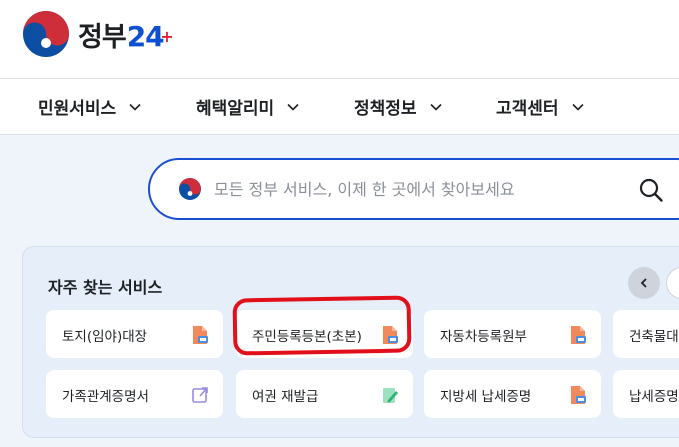 Image resolution: width=679 pixels, height=447 pixels. Describe the element at coordinates (200, 395) in the screenshot. I see `external-link-icon` at that location.